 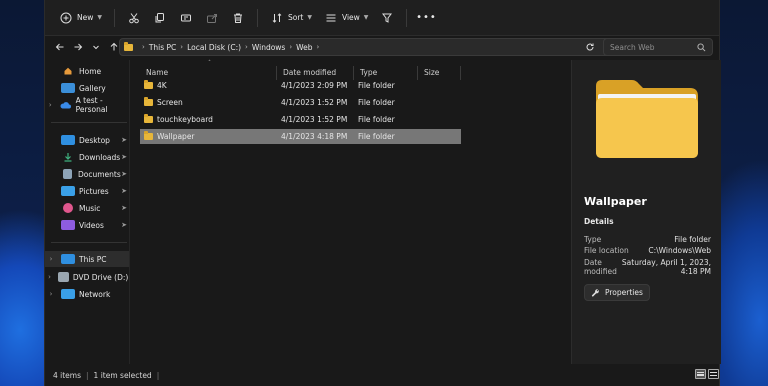 What do you see at coordinates (162, 85) in the screenshot?
I see `file-name: 4K` at bounding box center [162, 85].